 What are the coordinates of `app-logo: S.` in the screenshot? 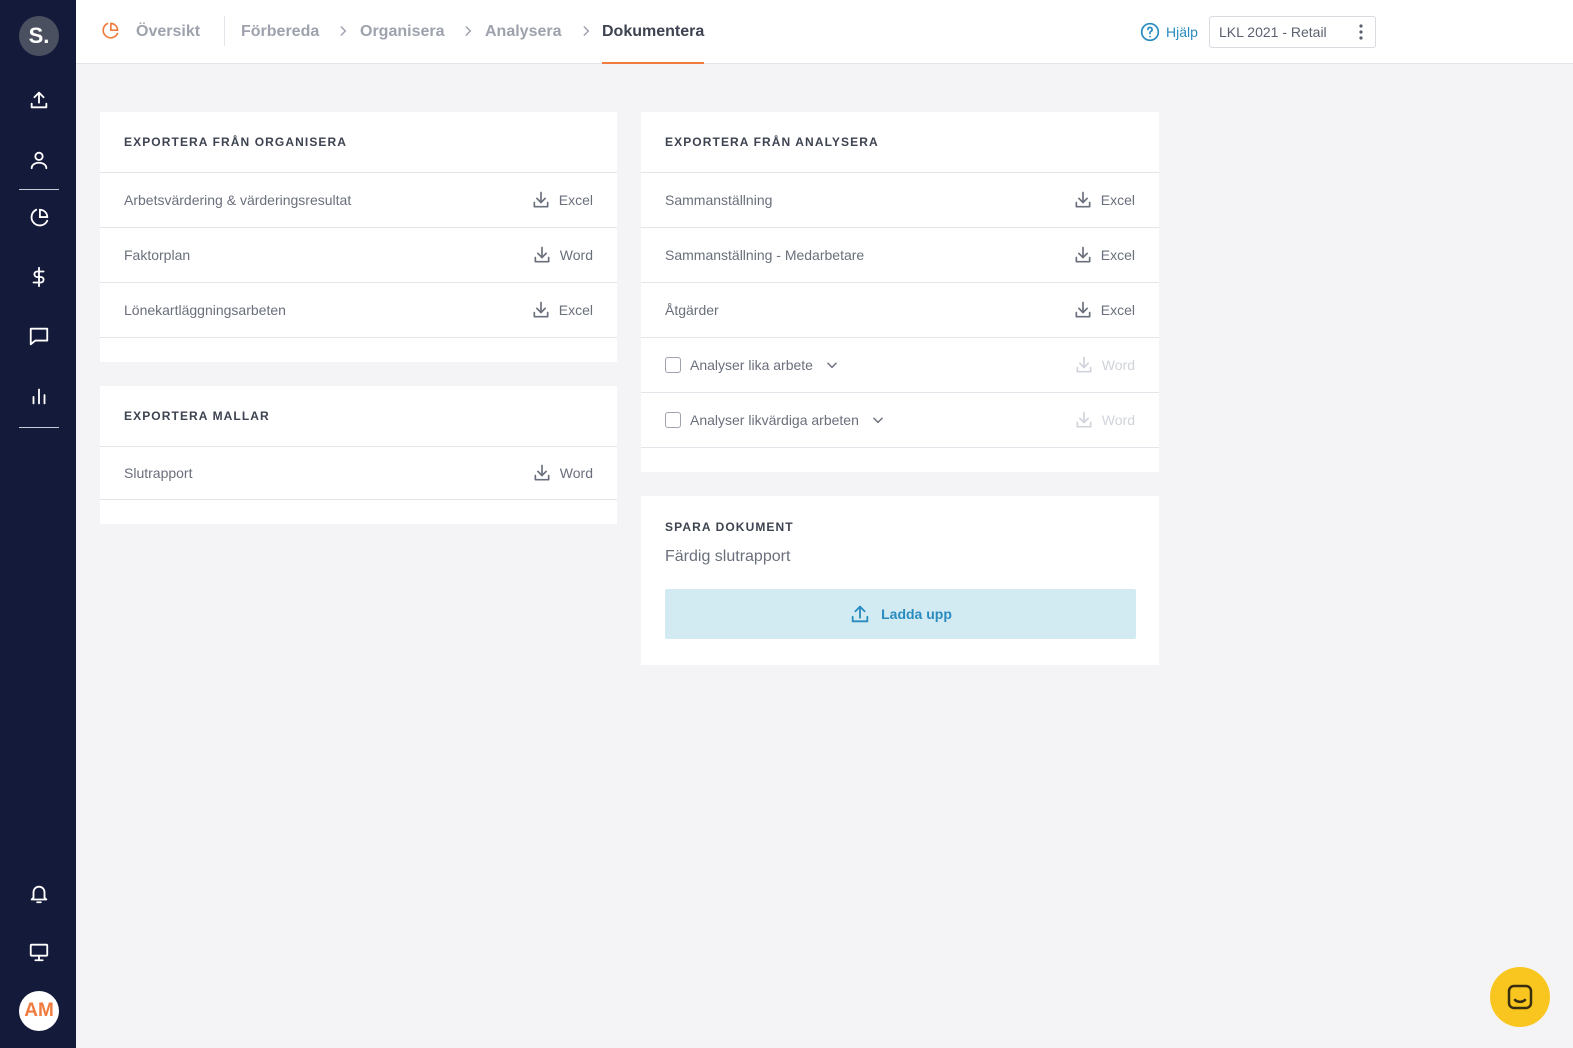 It's located at (39, 36).